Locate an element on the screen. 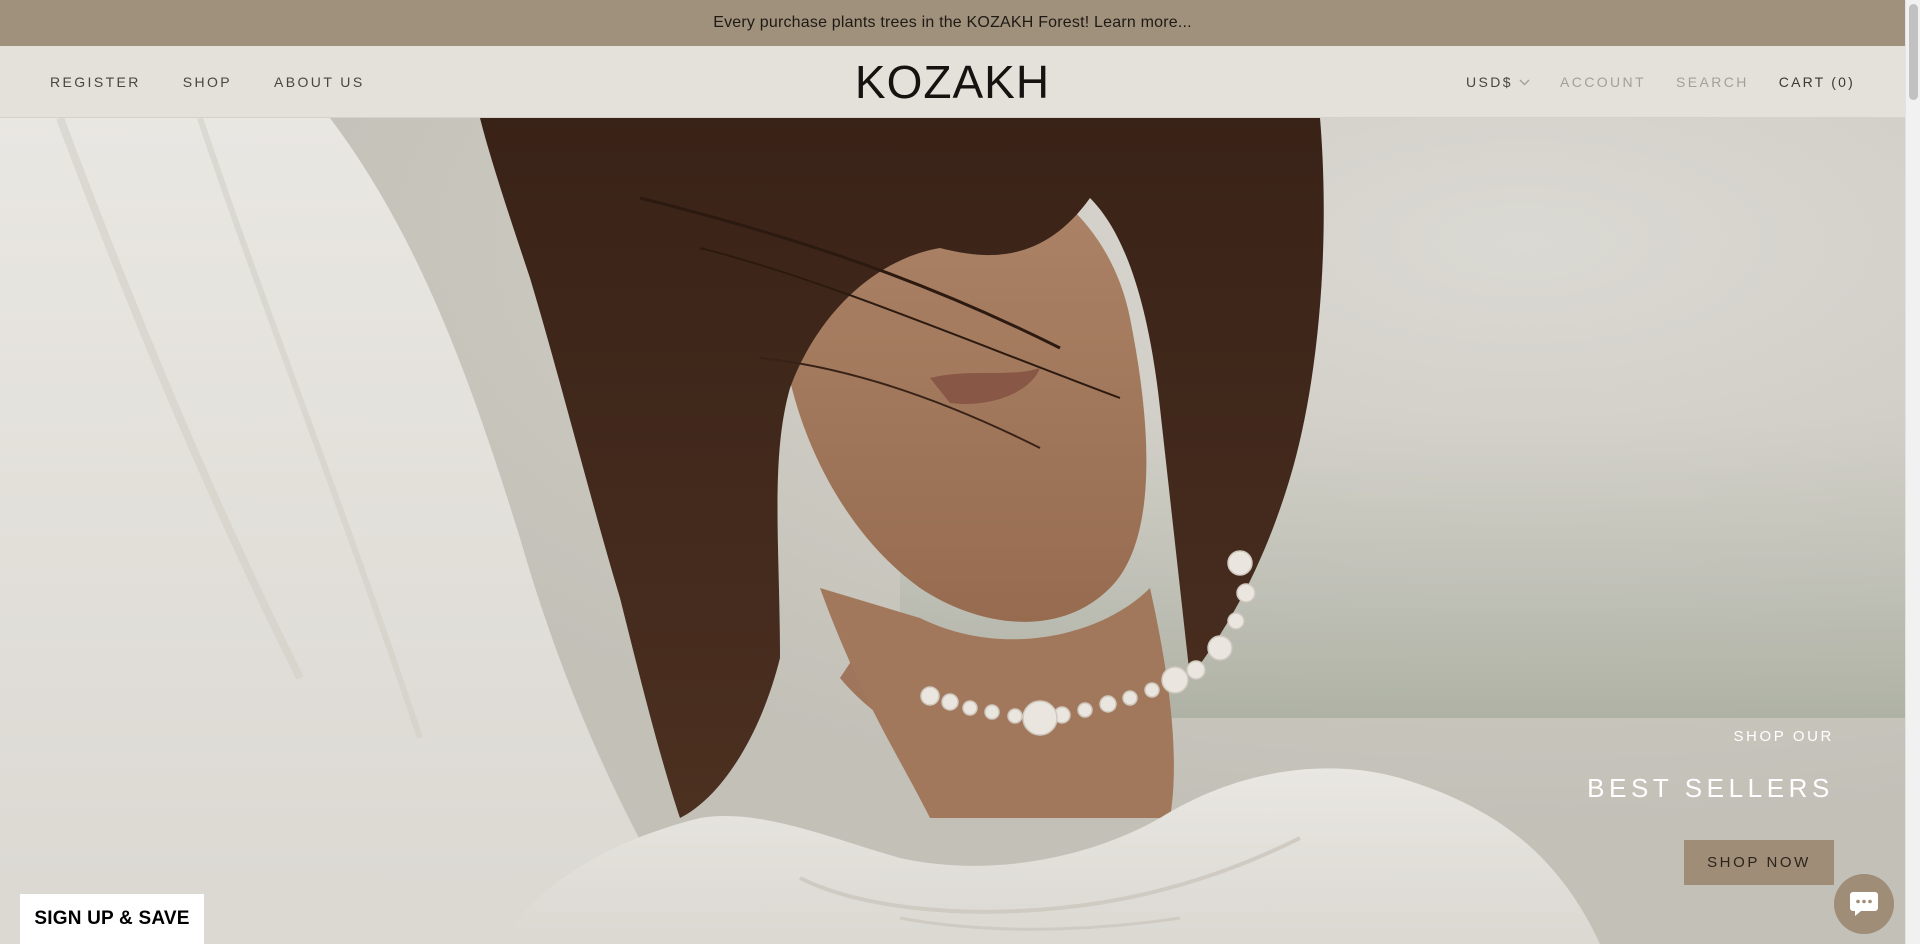  shop-now-button: SHOP NOW is located at coordinates (1759, 862).